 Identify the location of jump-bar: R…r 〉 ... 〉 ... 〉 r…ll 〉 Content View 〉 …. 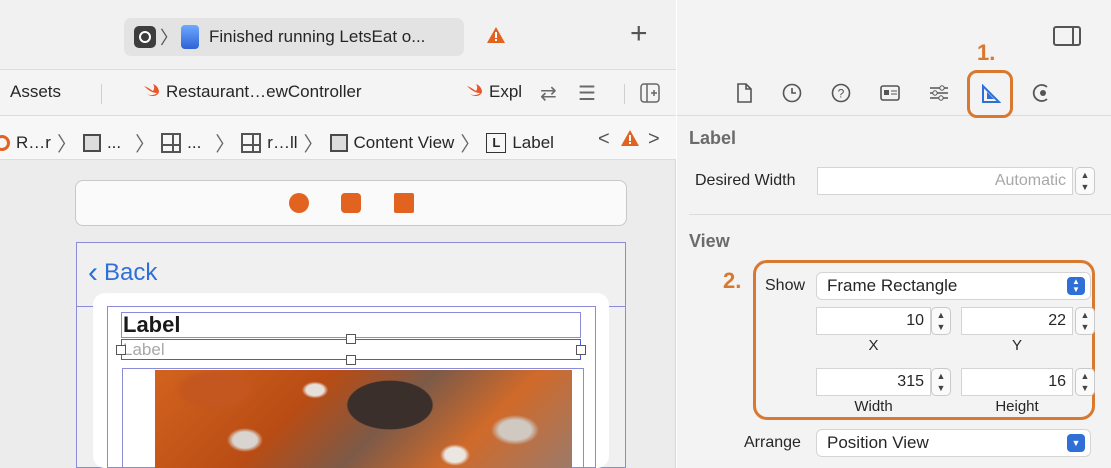
(338, 138).